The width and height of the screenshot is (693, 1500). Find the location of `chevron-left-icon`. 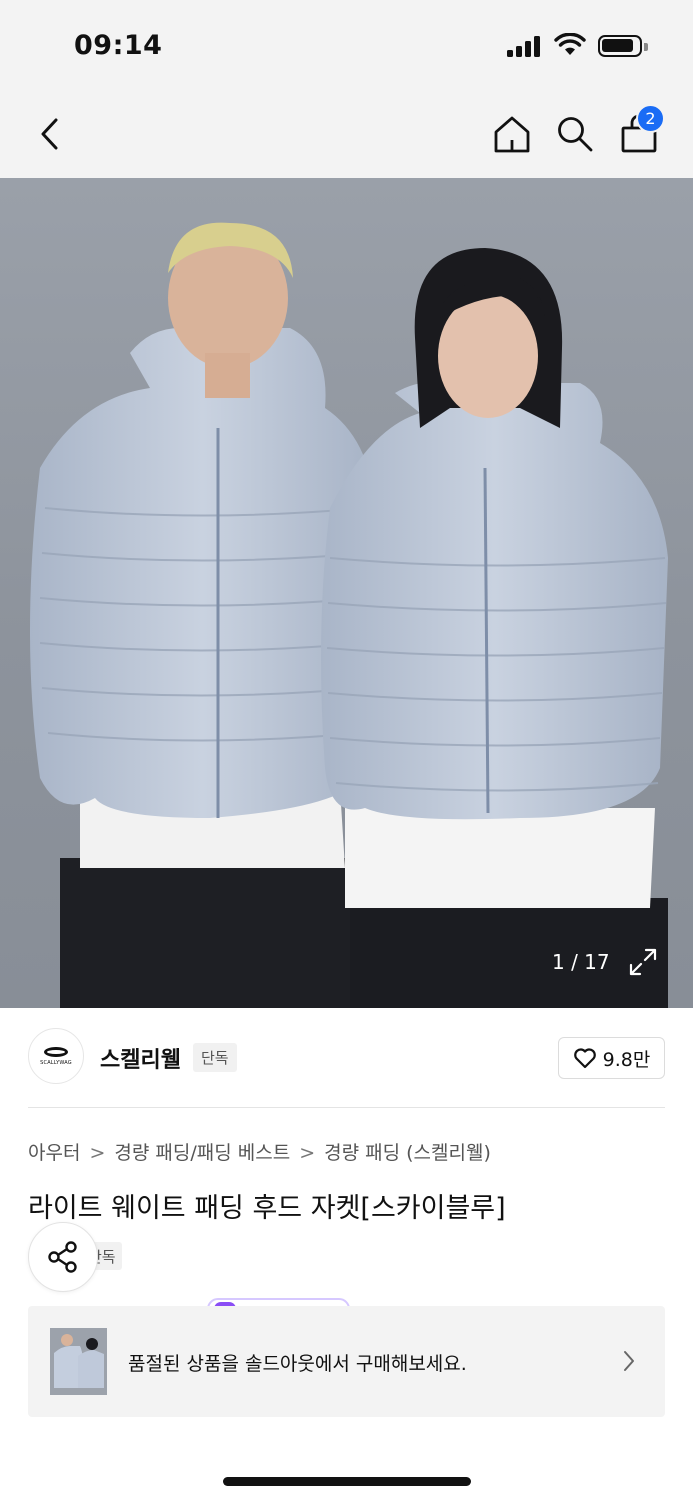

chevron-left-icon is located at coordinates (49, 134).